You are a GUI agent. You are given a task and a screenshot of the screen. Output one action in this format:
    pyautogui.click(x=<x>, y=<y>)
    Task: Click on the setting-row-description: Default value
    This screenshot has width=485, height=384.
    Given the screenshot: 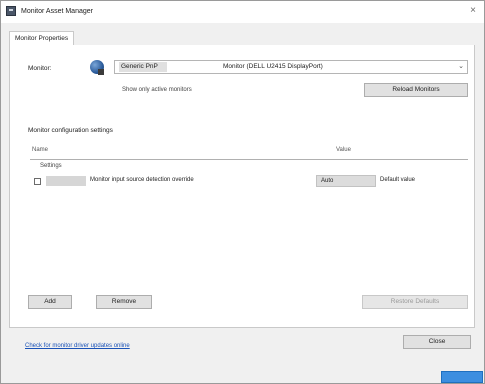 What is the action you would take?
    pyautogui.click(x=398, y=180)
    